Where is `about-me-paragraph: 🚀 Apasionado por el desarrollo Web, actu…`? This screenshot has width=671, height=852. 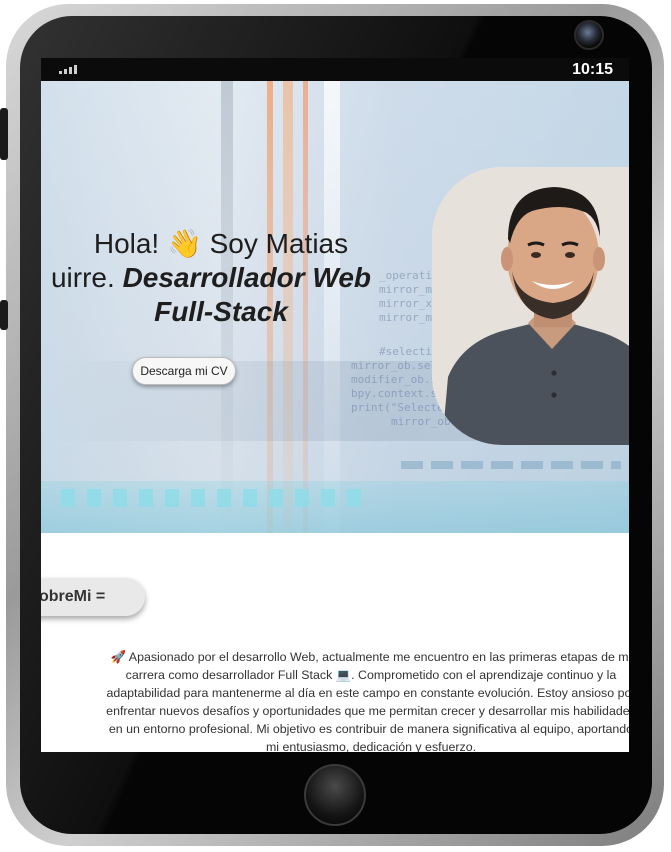 about-me-paragraph: 🚀 Apasionado por el desarrollo Web, actu… is located at coordinates (367, 701).